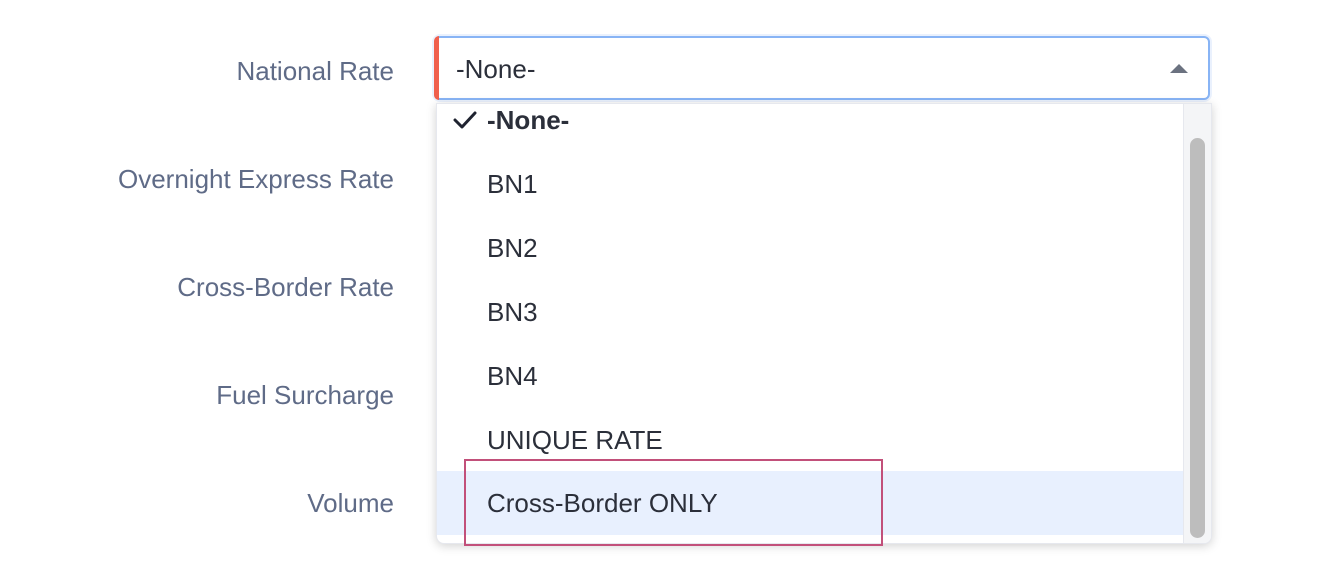  I want to click on option-bn3: BN3, so click(810, 312).